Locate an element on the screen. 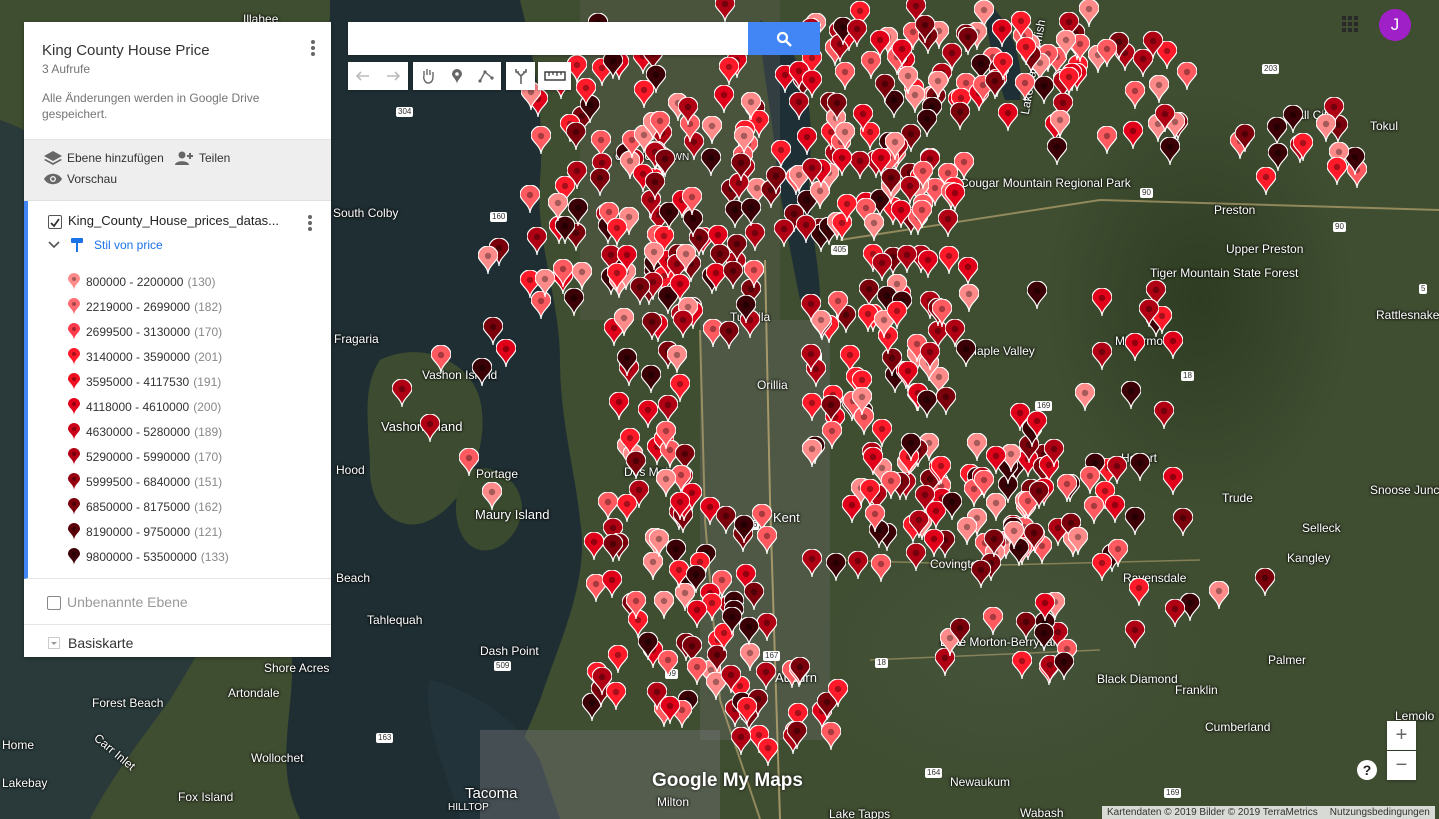 The height and width of the screenshot is (819, 1439). legend-item: 8190000 - 9750000 (121) is located at coordinates (148, 531).